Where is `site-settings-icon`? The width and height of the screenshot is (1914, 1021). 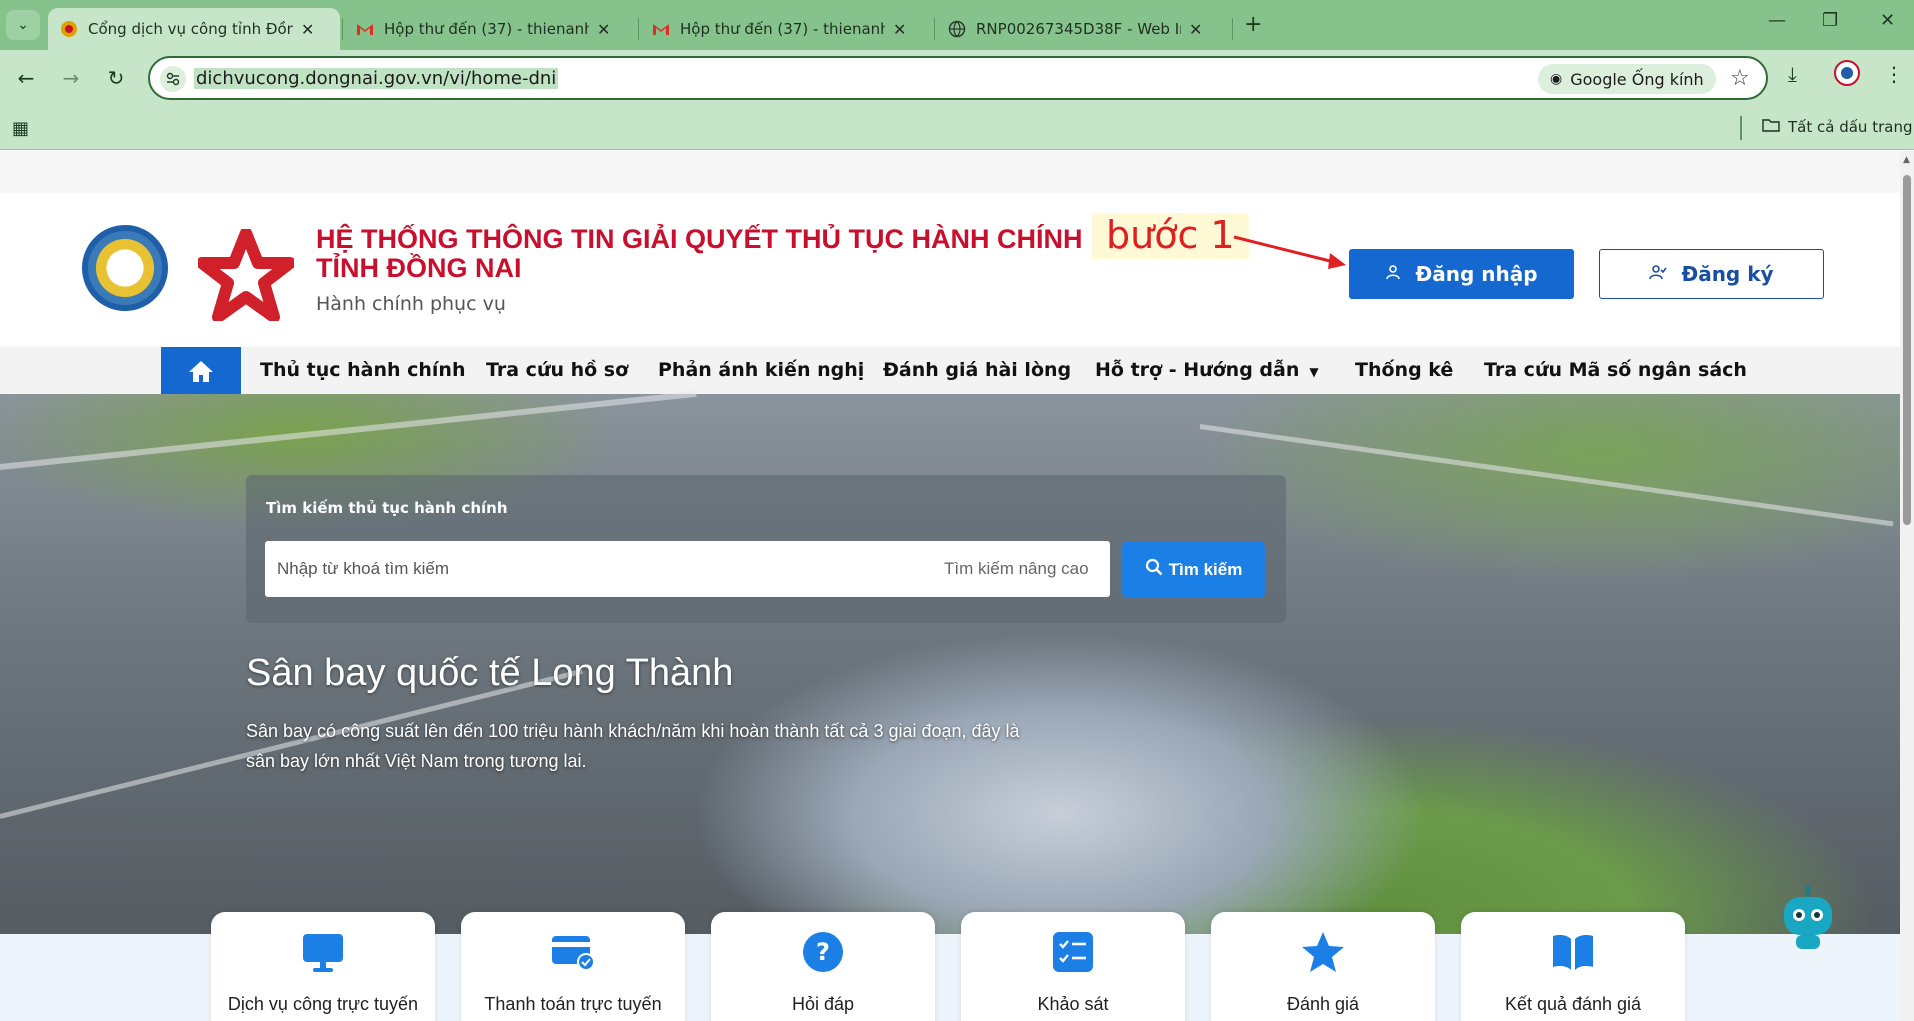 site-settings-icon is located at coordinates (173, 79).